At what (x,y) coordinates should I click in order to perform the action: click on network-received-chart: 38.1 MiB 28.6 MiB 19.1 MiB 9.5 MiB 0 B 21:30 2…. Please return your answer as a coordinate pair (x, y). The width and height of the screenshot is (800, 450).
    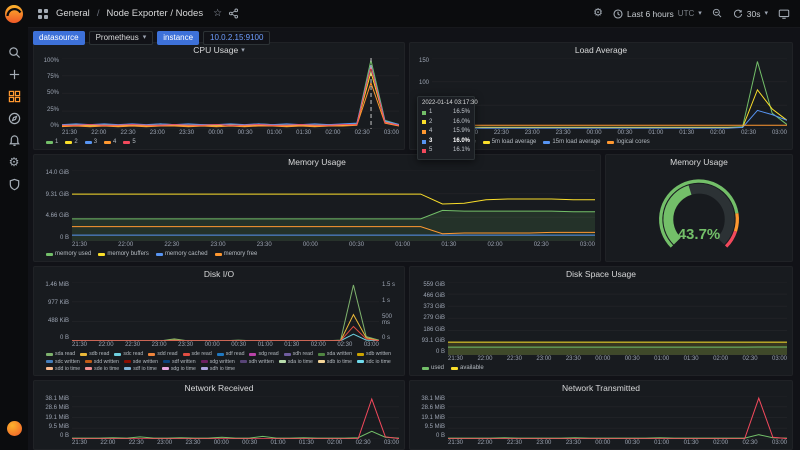
    Looking at the image, I should click on (219, 422).